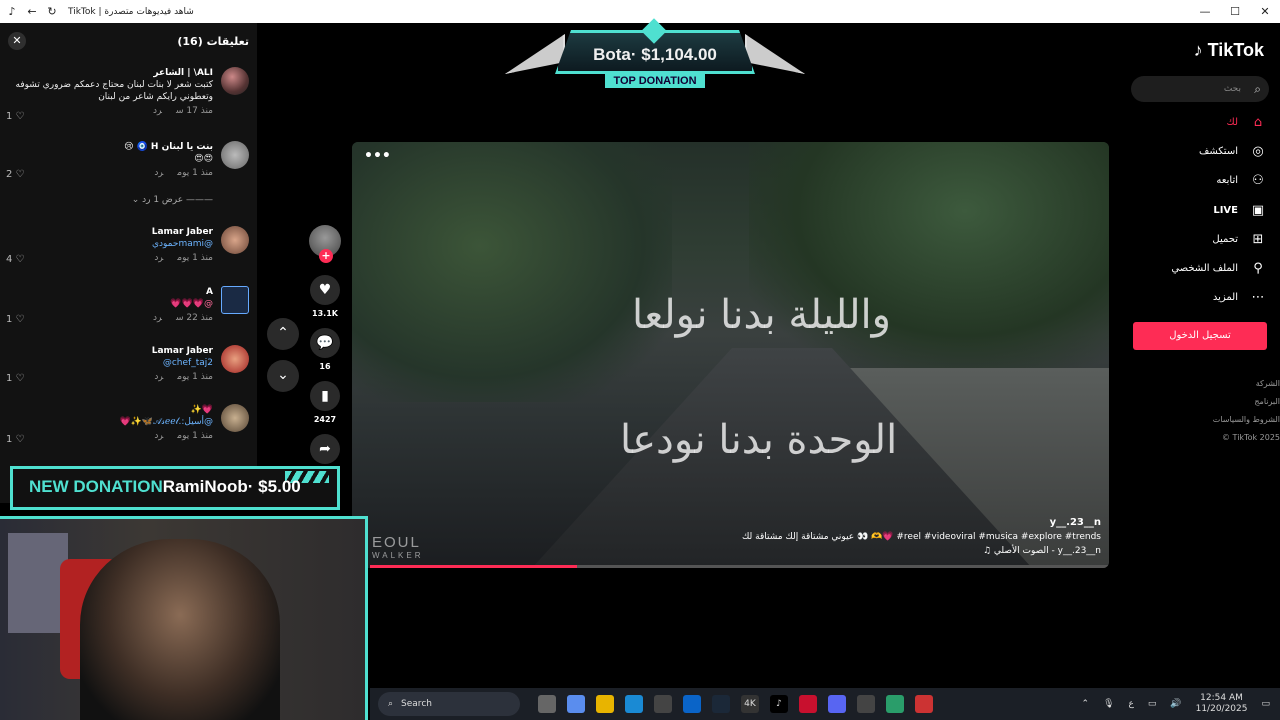 The width and height of the screenshot is (1280, 720). Describe the element at coordinates (921, 551) in the screenshot. I see `video-sound: ♫ الصوت الأصلي - y__.23__n` at that location.